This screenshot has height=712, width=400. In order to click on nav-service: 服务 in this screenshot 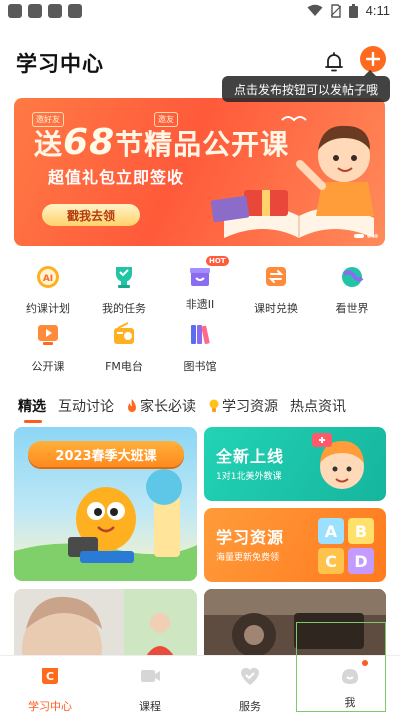, I will do `click(250, 688)`.